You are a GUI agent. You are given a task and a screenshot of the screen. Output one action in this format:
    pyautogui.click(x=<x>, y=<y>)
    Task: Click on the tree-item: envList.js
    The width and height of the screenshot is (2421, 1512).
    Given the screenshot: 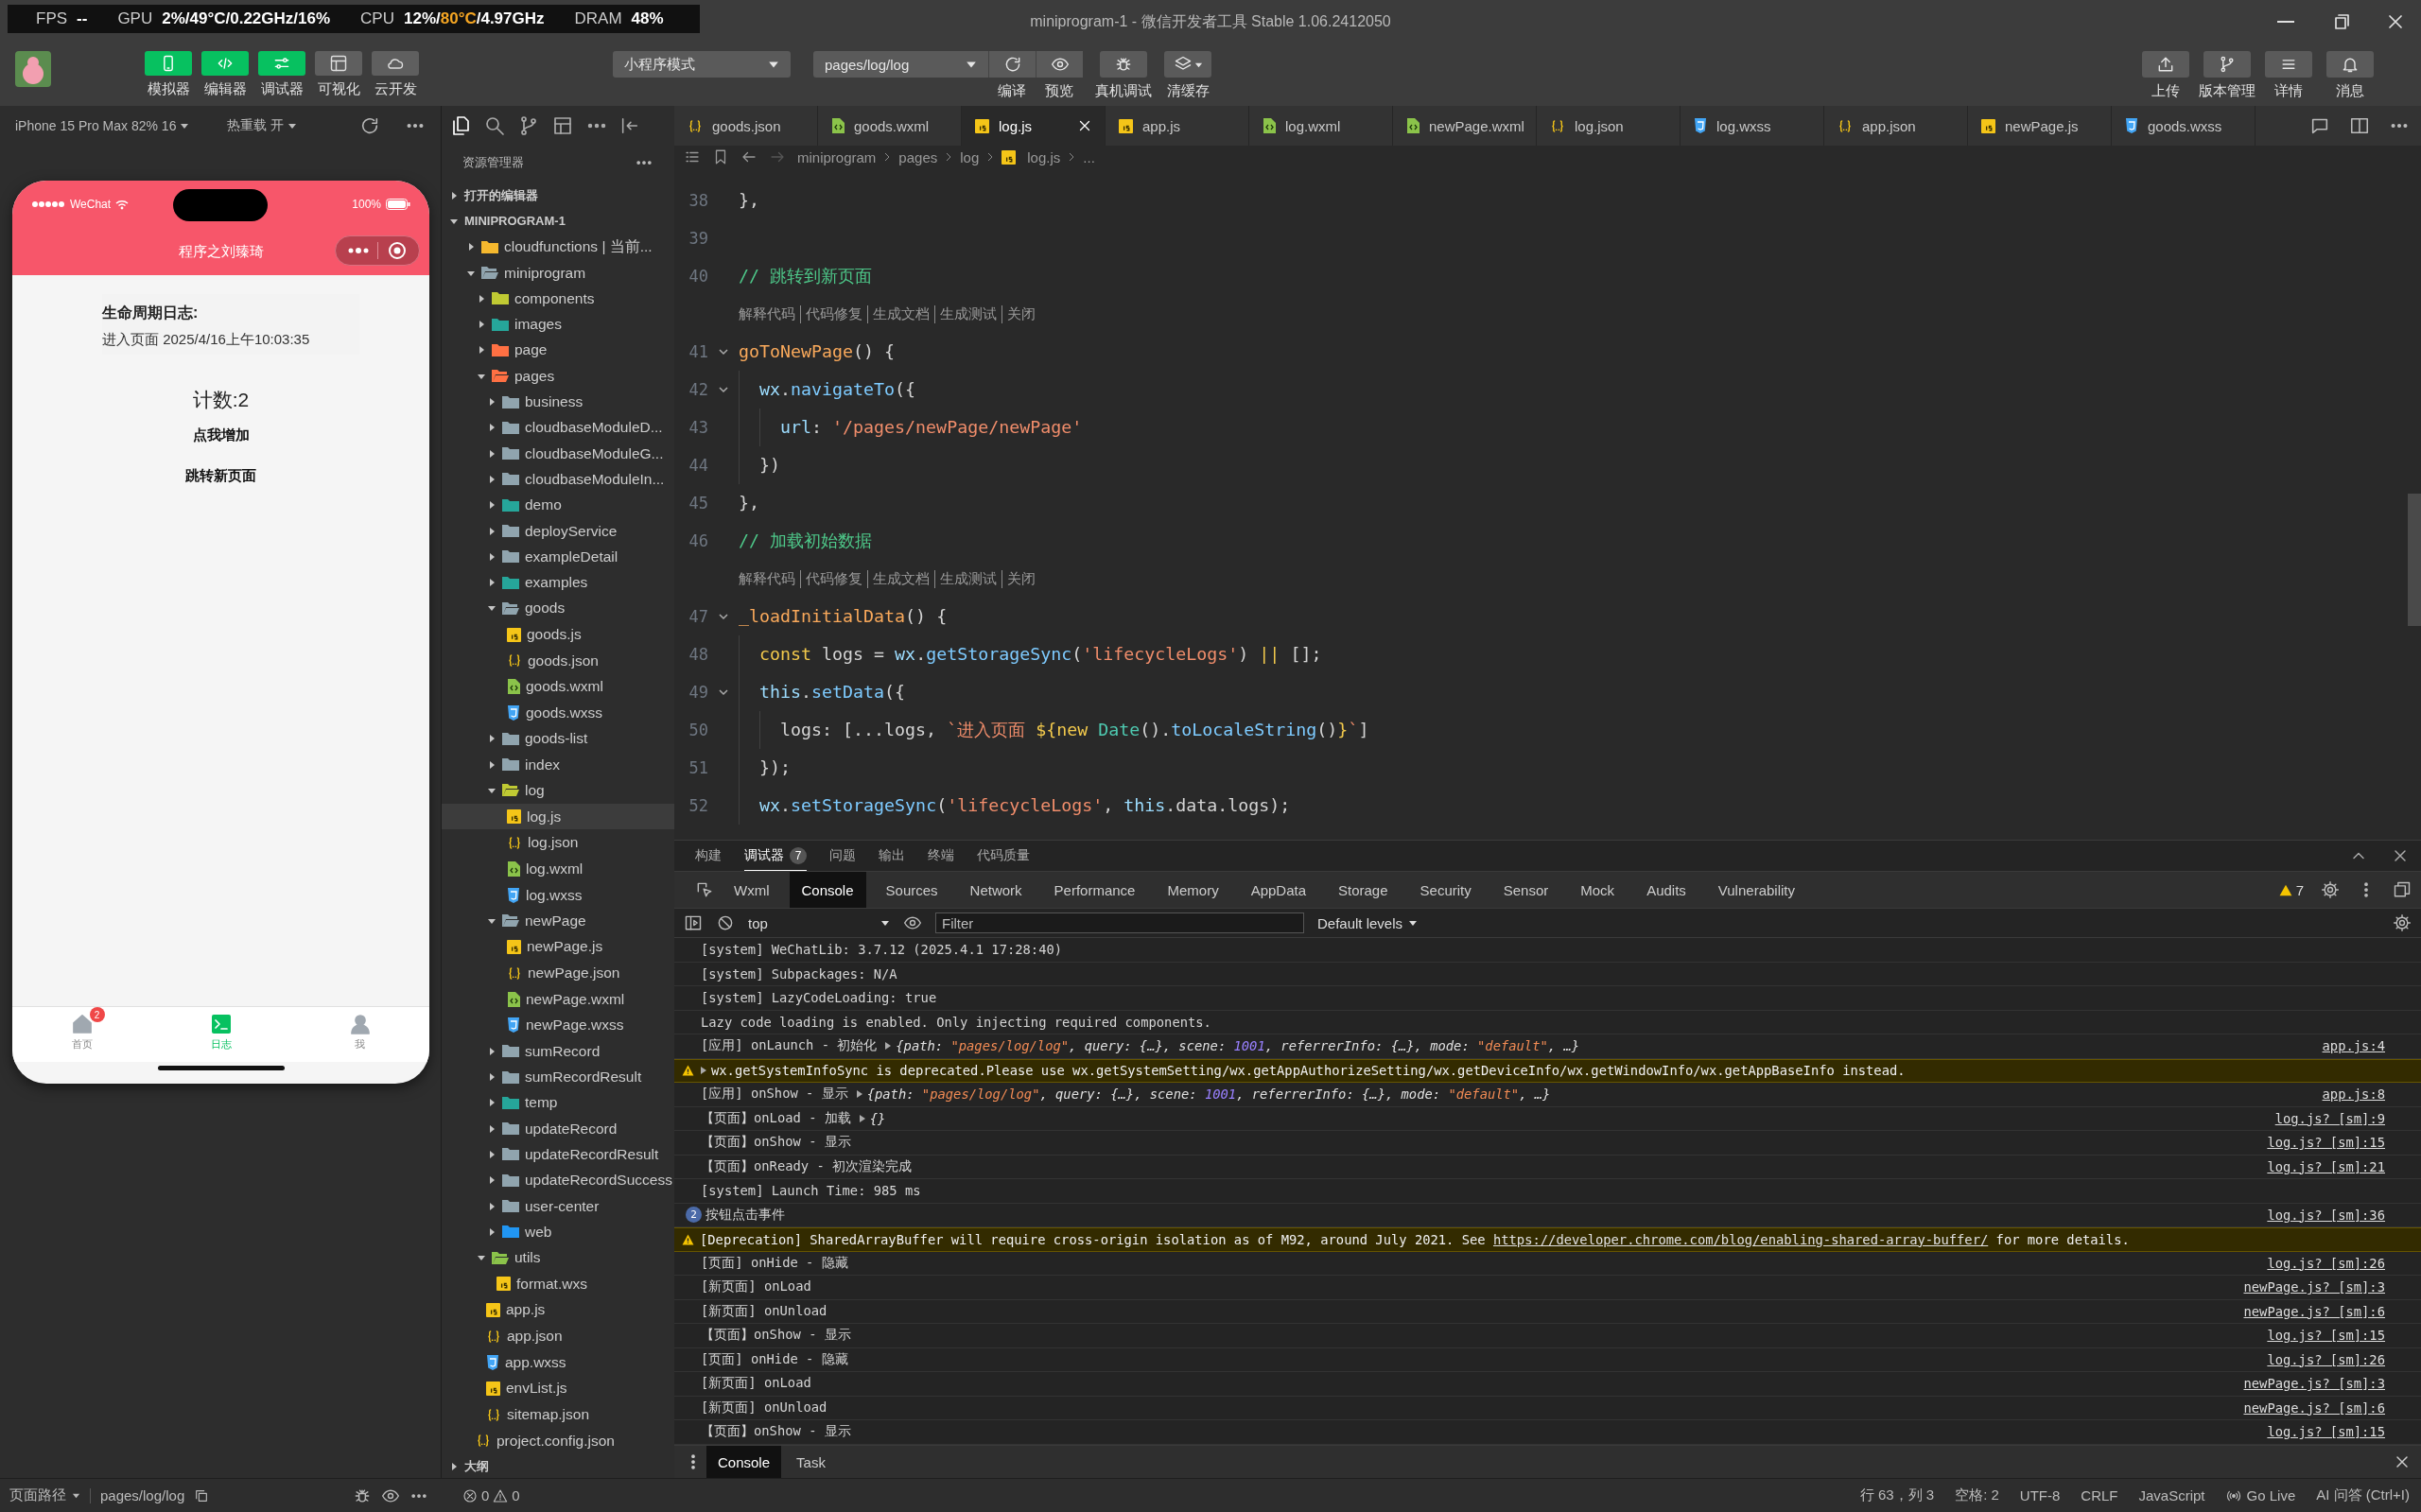 What is the action you would take?
    pyautogui.click(x=558, y=1388)
    